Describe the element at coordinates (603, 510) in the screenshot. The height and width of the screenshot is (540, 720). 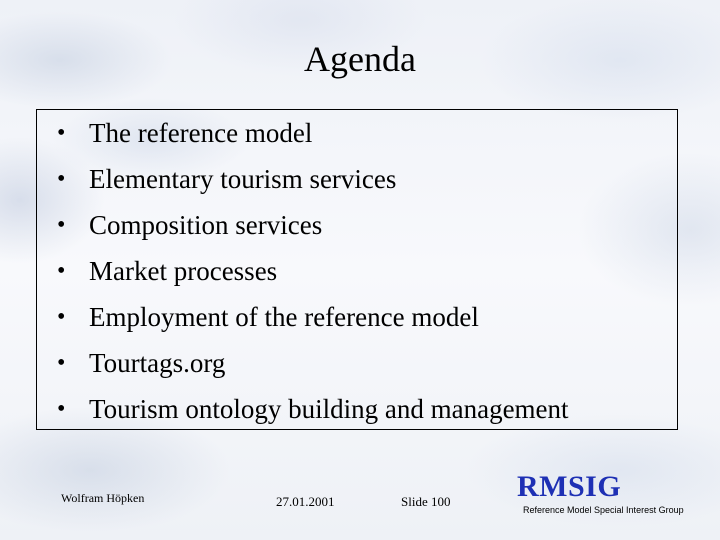
I see `logo-tagline: Reference Model Special Interest Group` at that location.